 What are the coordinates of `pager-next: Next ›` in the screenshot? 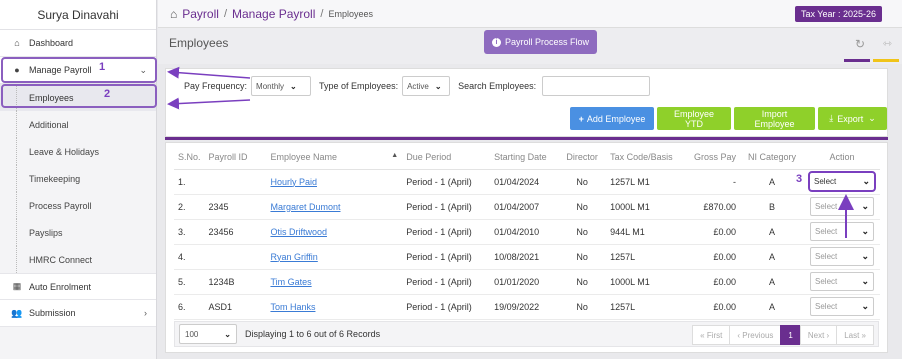 It's located at (818, 335).